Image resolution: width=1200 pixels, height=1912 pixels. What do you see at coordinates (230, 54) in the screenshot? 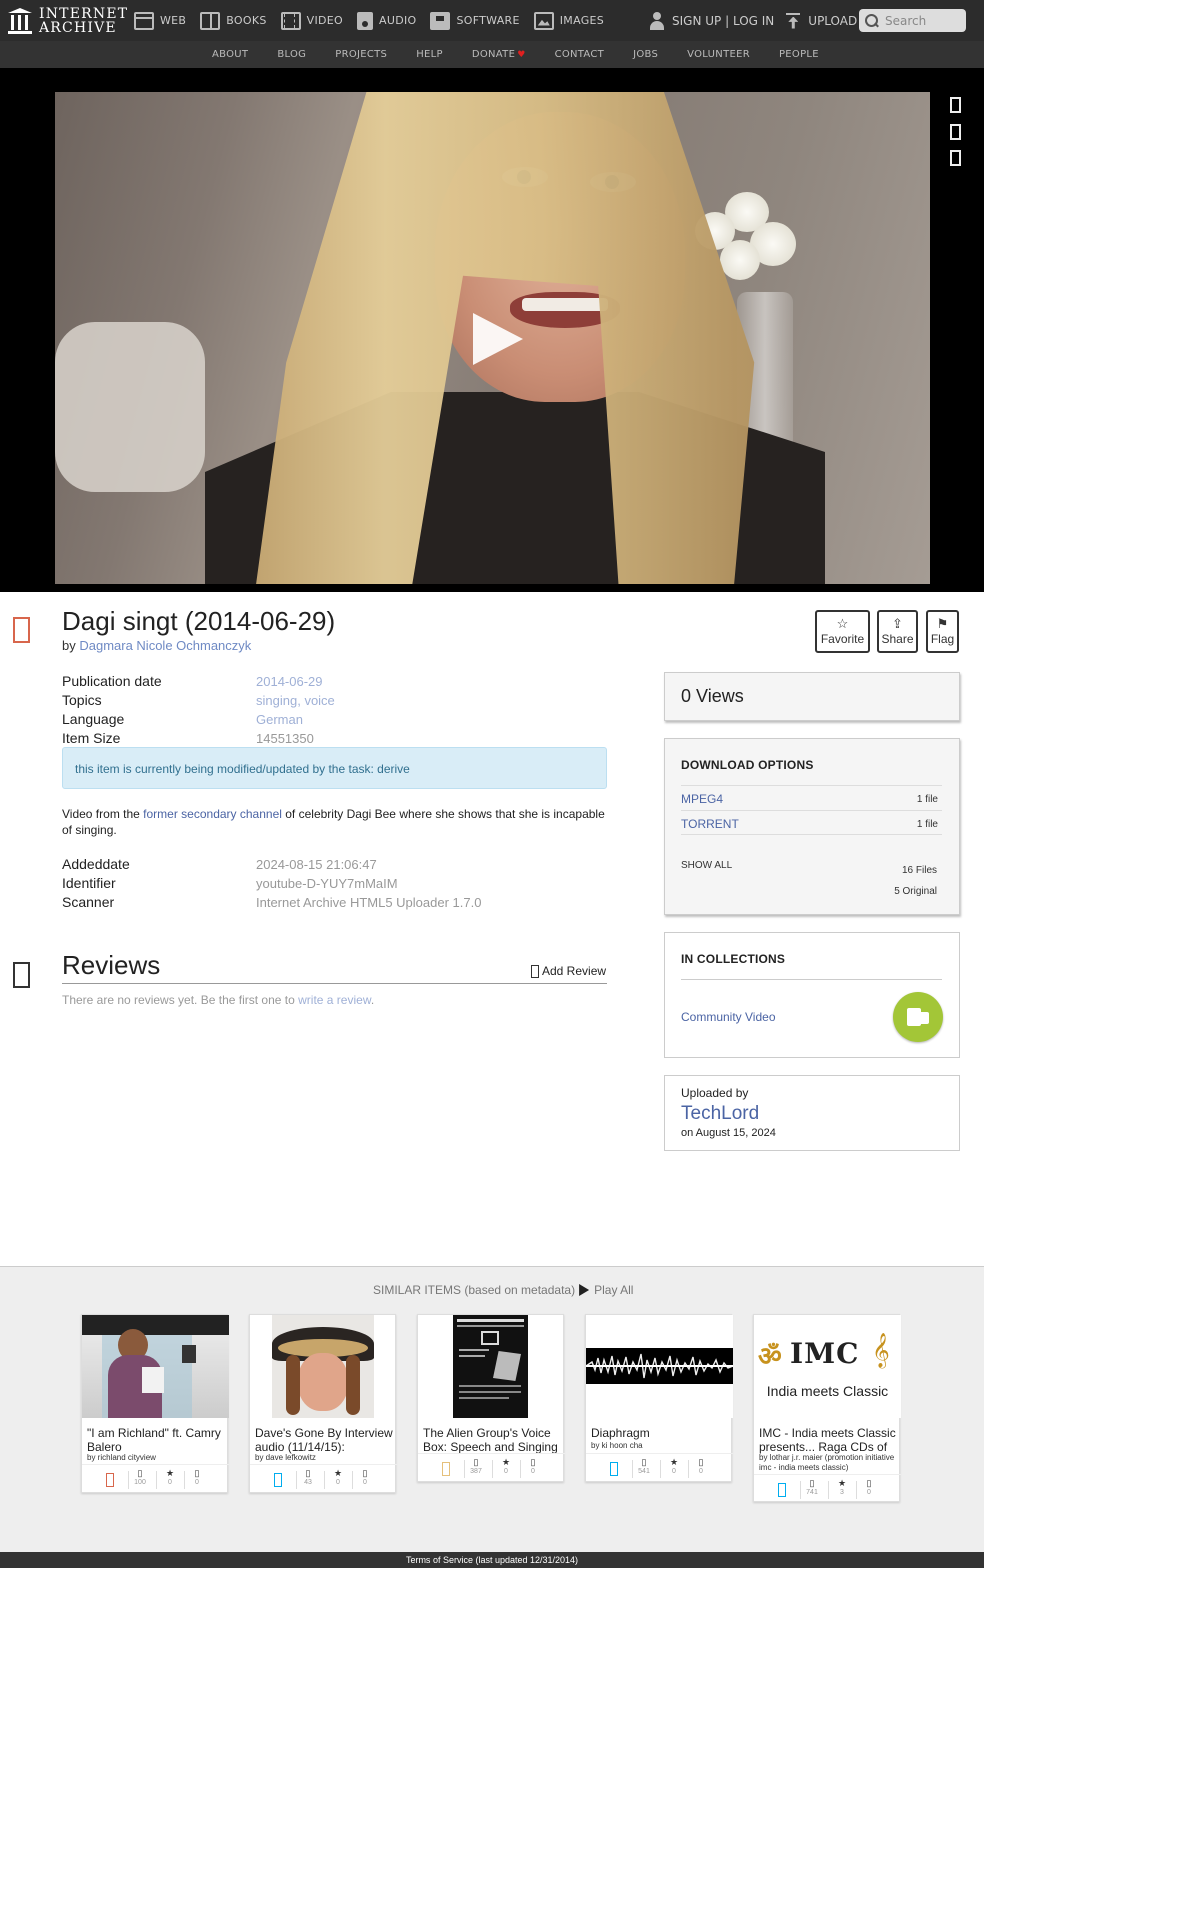
I see `subnav-about: ABOUT` at bounding box center [230, 54].